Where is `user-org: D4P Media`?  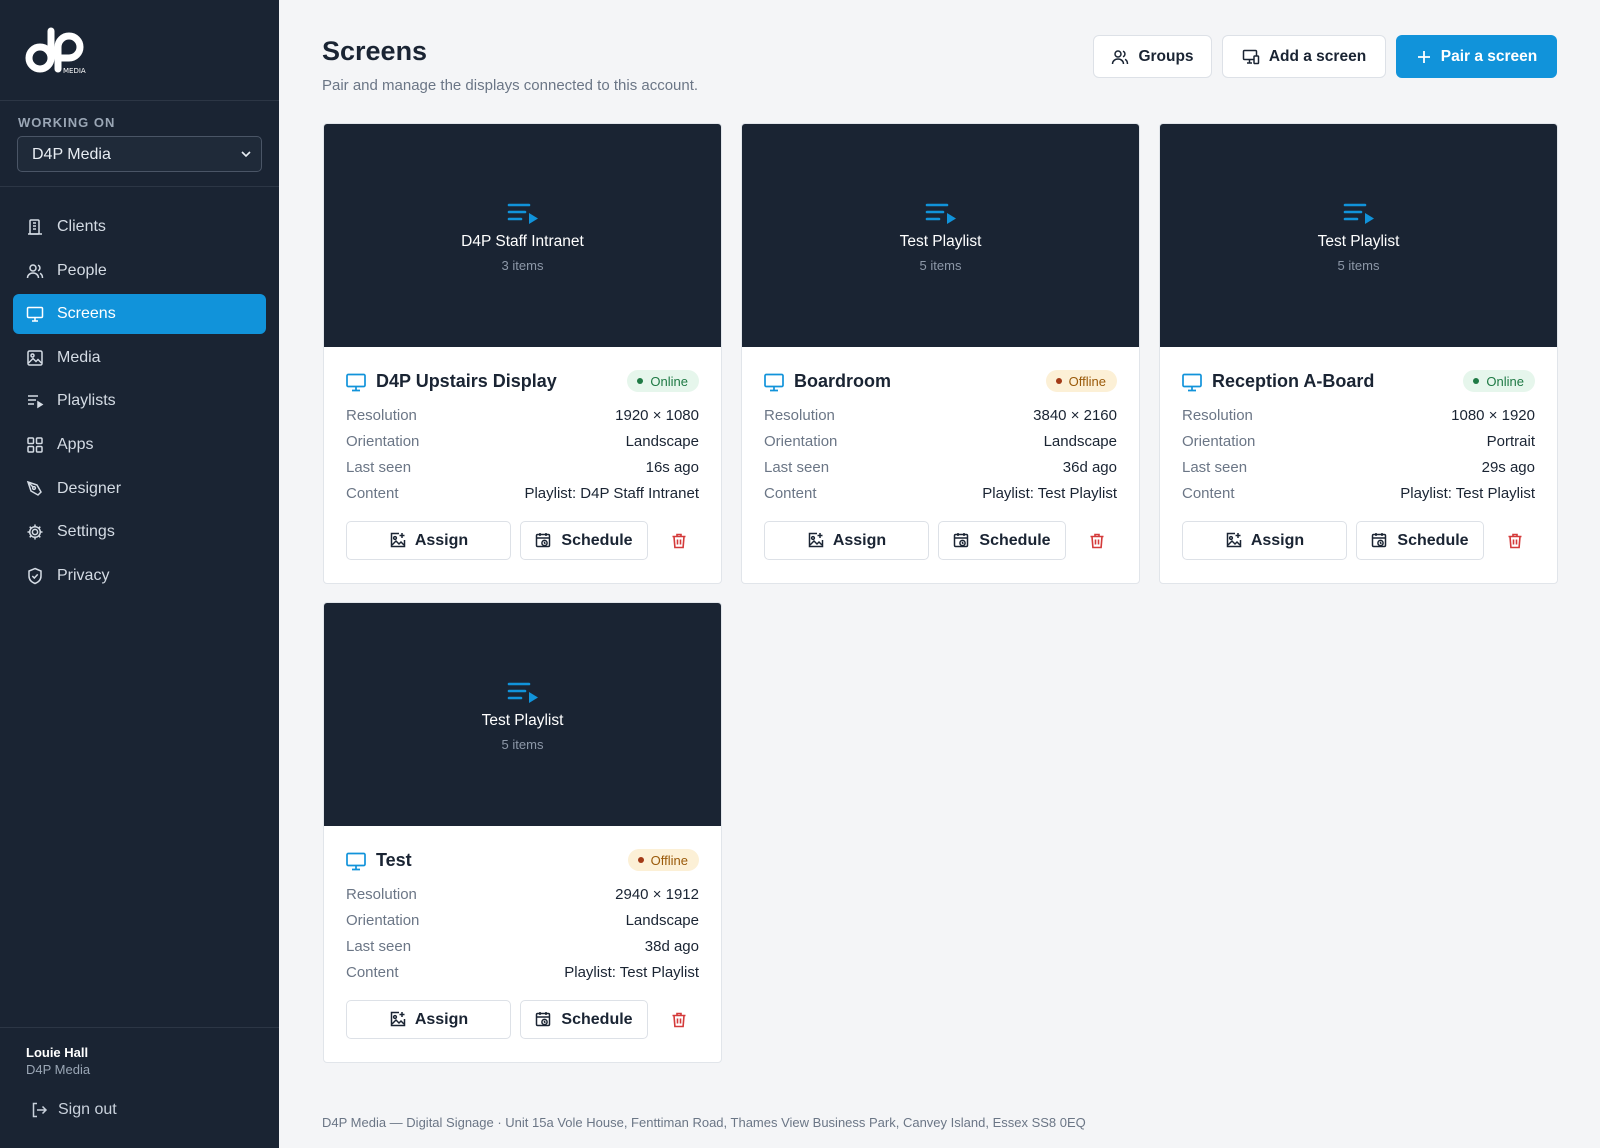
user-org: D4P Media is located at coordinates (58, 1069).